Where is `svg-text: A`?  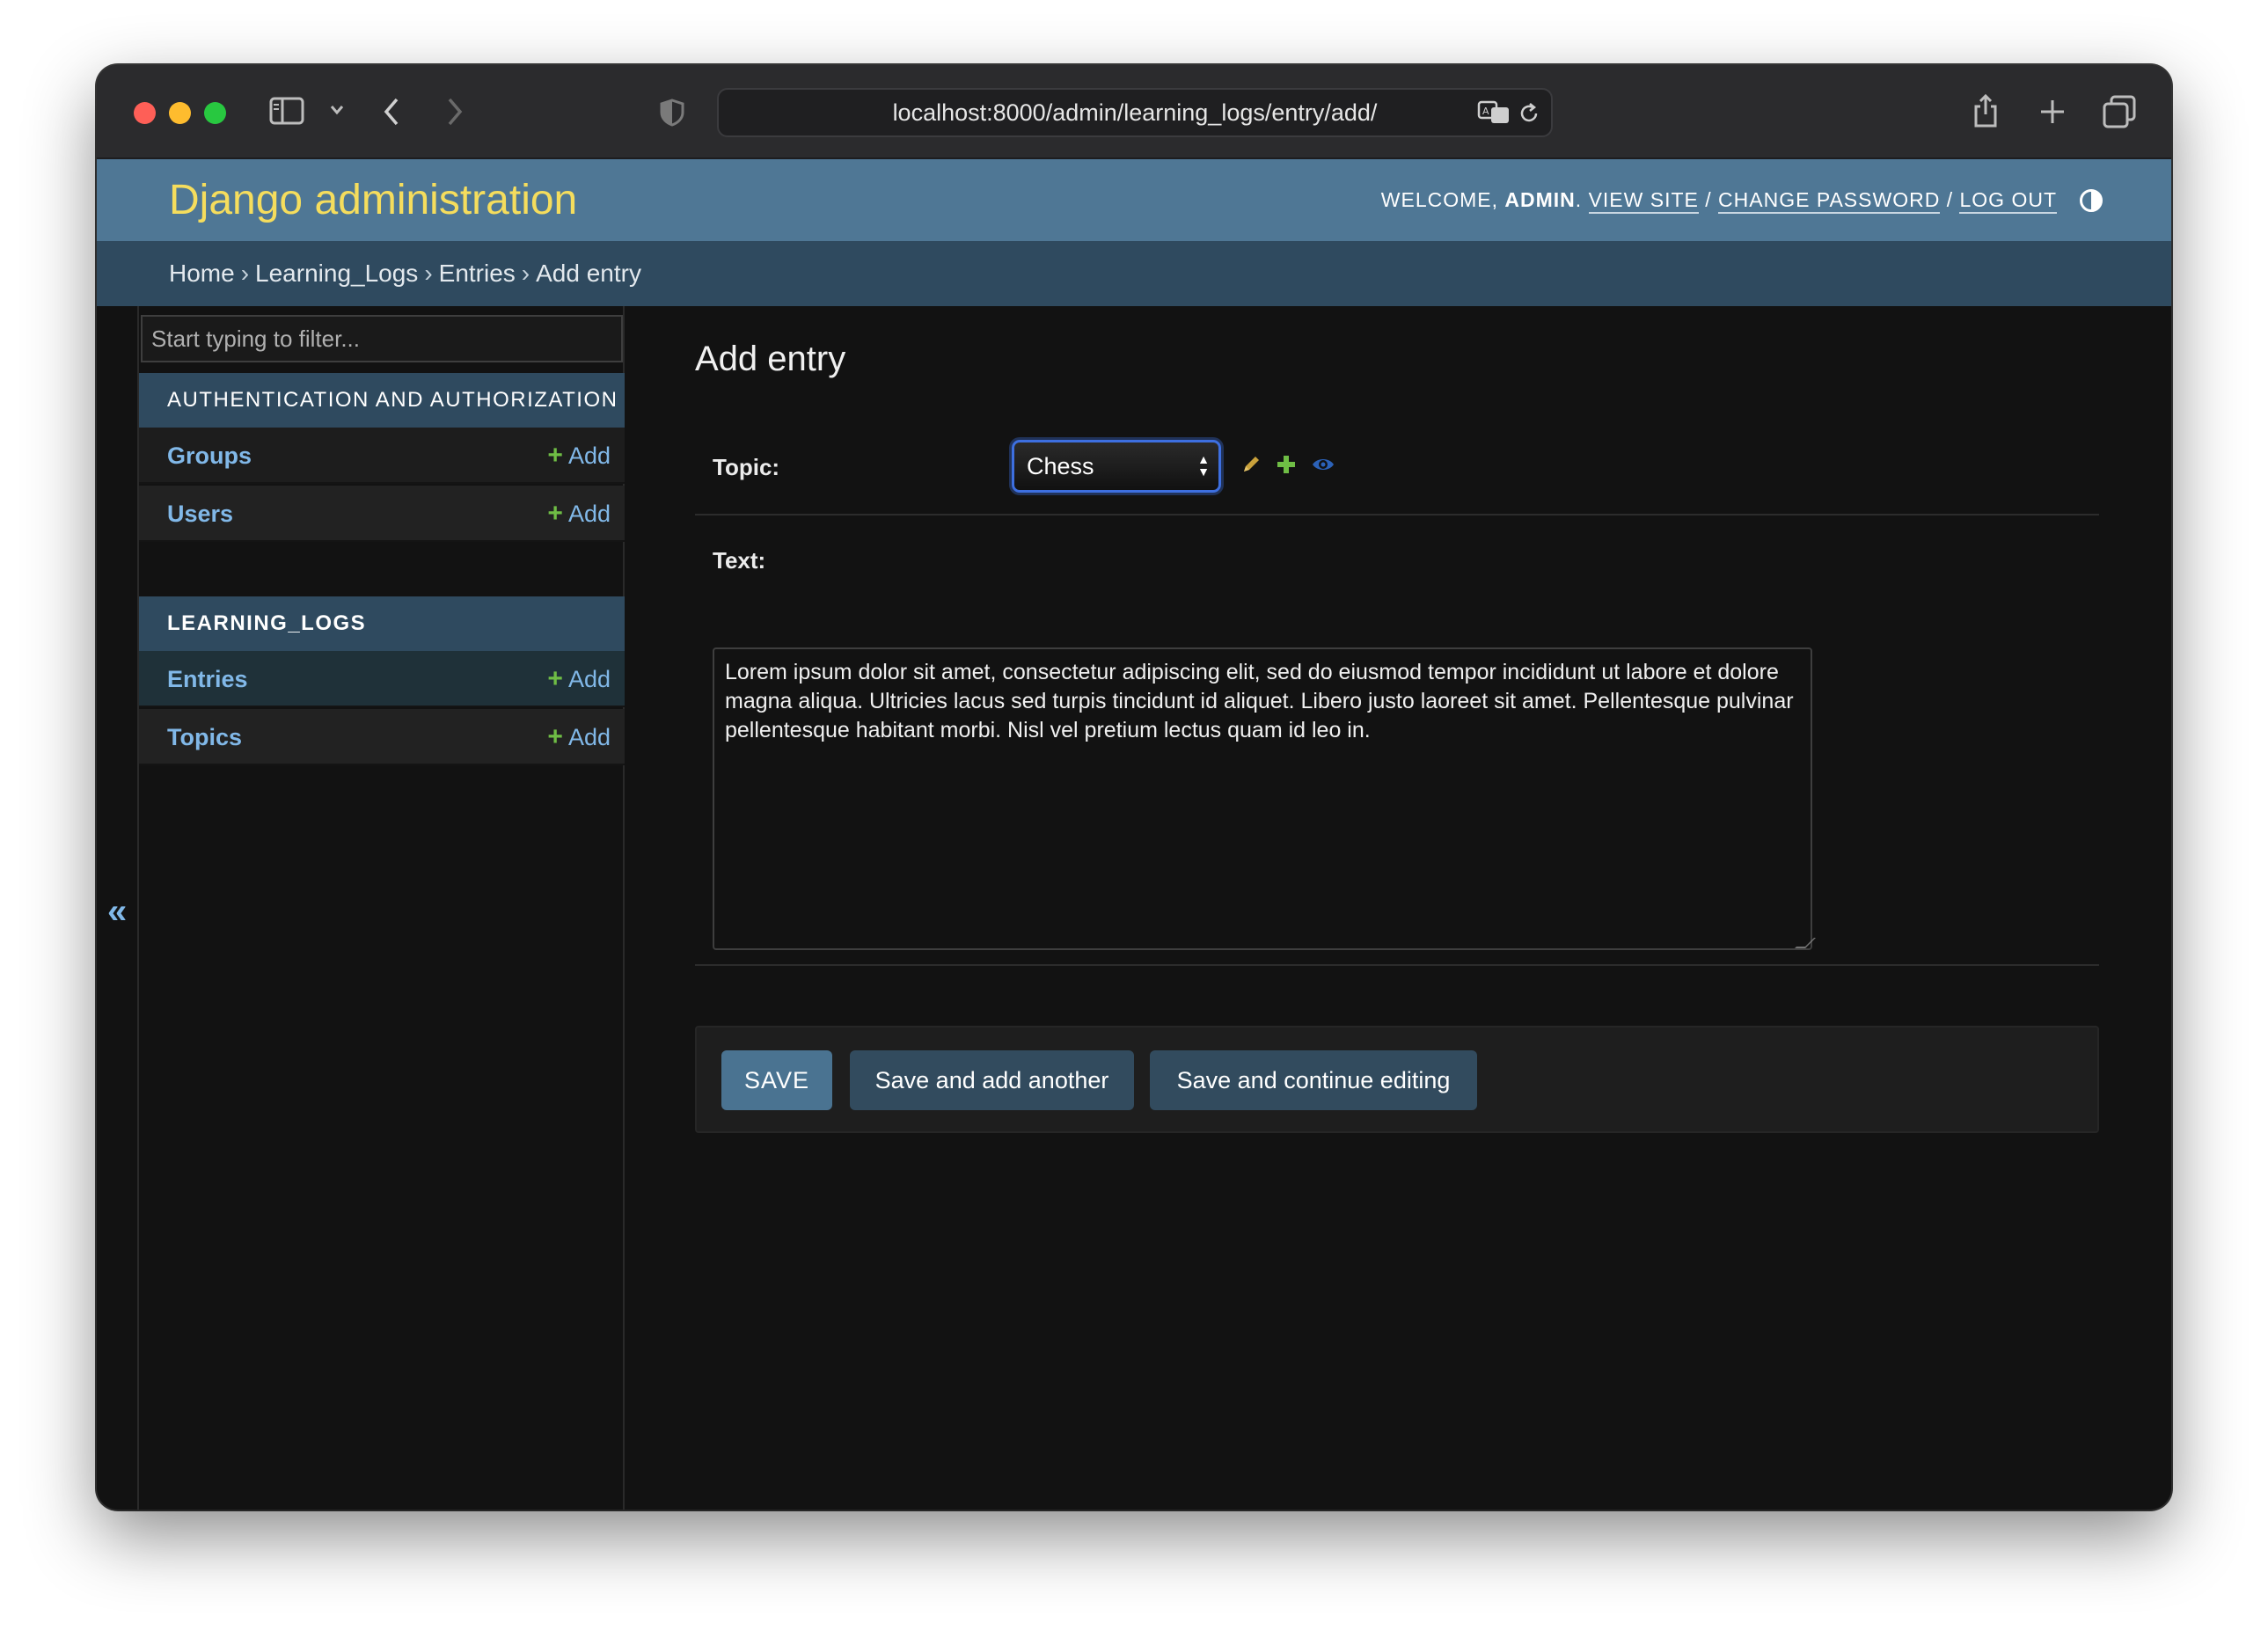
svg-text: A is located at coordinates (1485, 111).